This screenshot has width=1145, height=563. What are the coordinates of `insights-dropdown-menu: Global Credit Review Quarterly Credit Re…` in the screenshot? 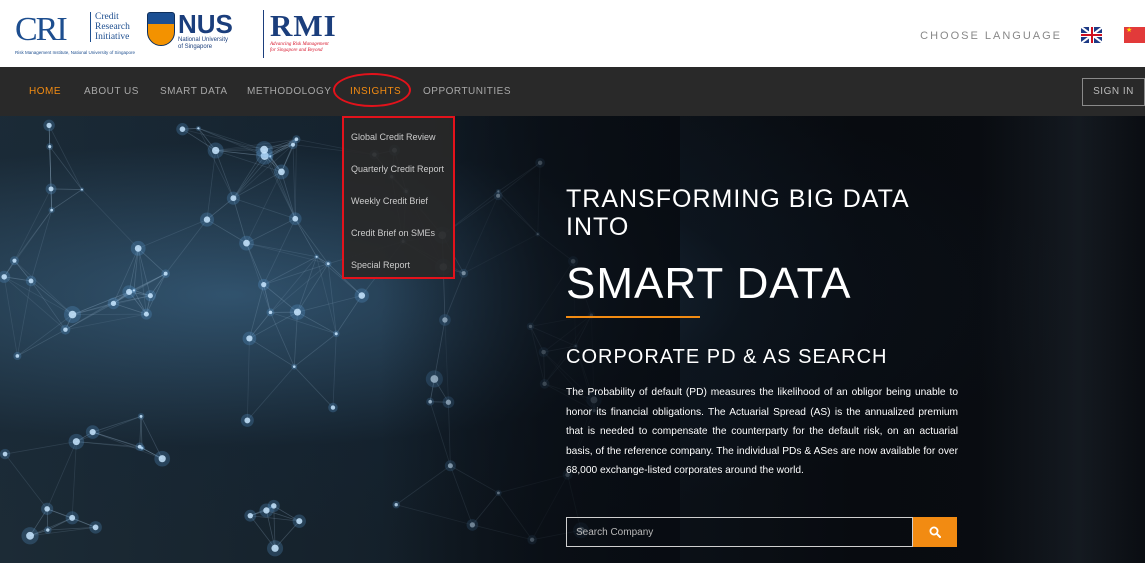 It's located at (398, 197).